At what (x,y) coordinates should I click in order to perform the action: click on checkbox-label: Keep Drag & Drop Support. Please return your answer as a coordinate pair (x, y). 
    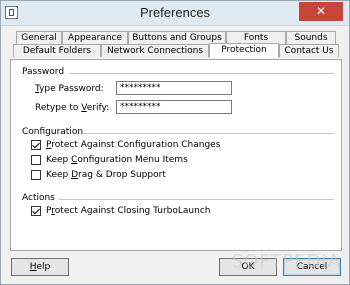
    Looking at the image, I should click on (106, 175).